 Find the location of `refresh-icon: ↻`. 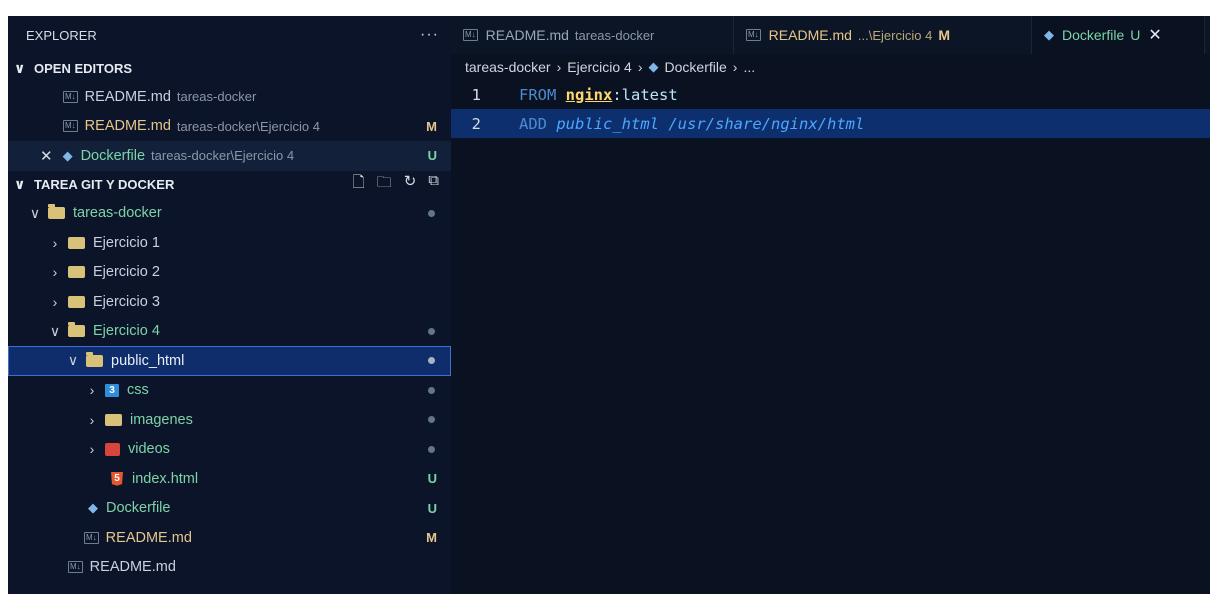

refresh-icon: ↻ is located at coordinates (410, 184).